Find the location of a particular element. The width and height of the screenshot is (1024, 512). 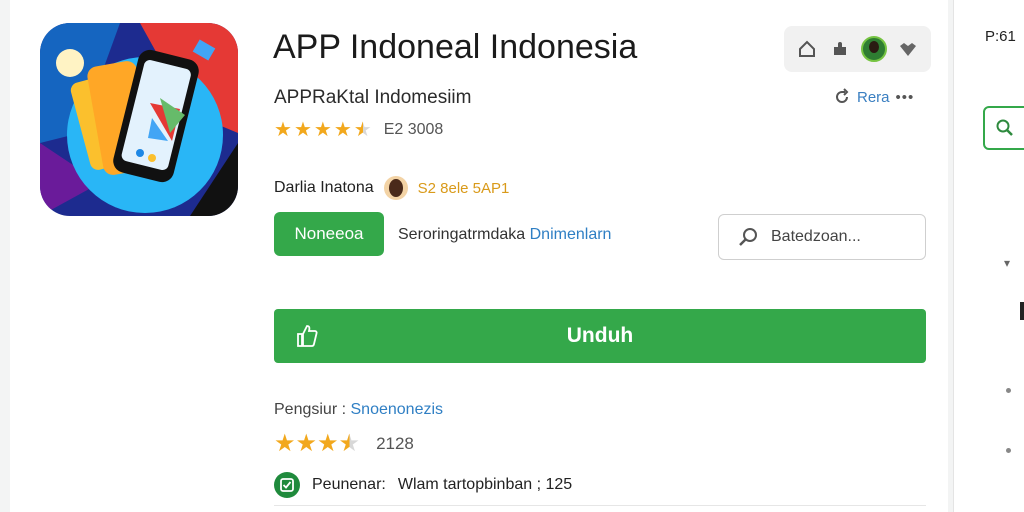

download-button: Unduh is located at coordinates (600, 336).